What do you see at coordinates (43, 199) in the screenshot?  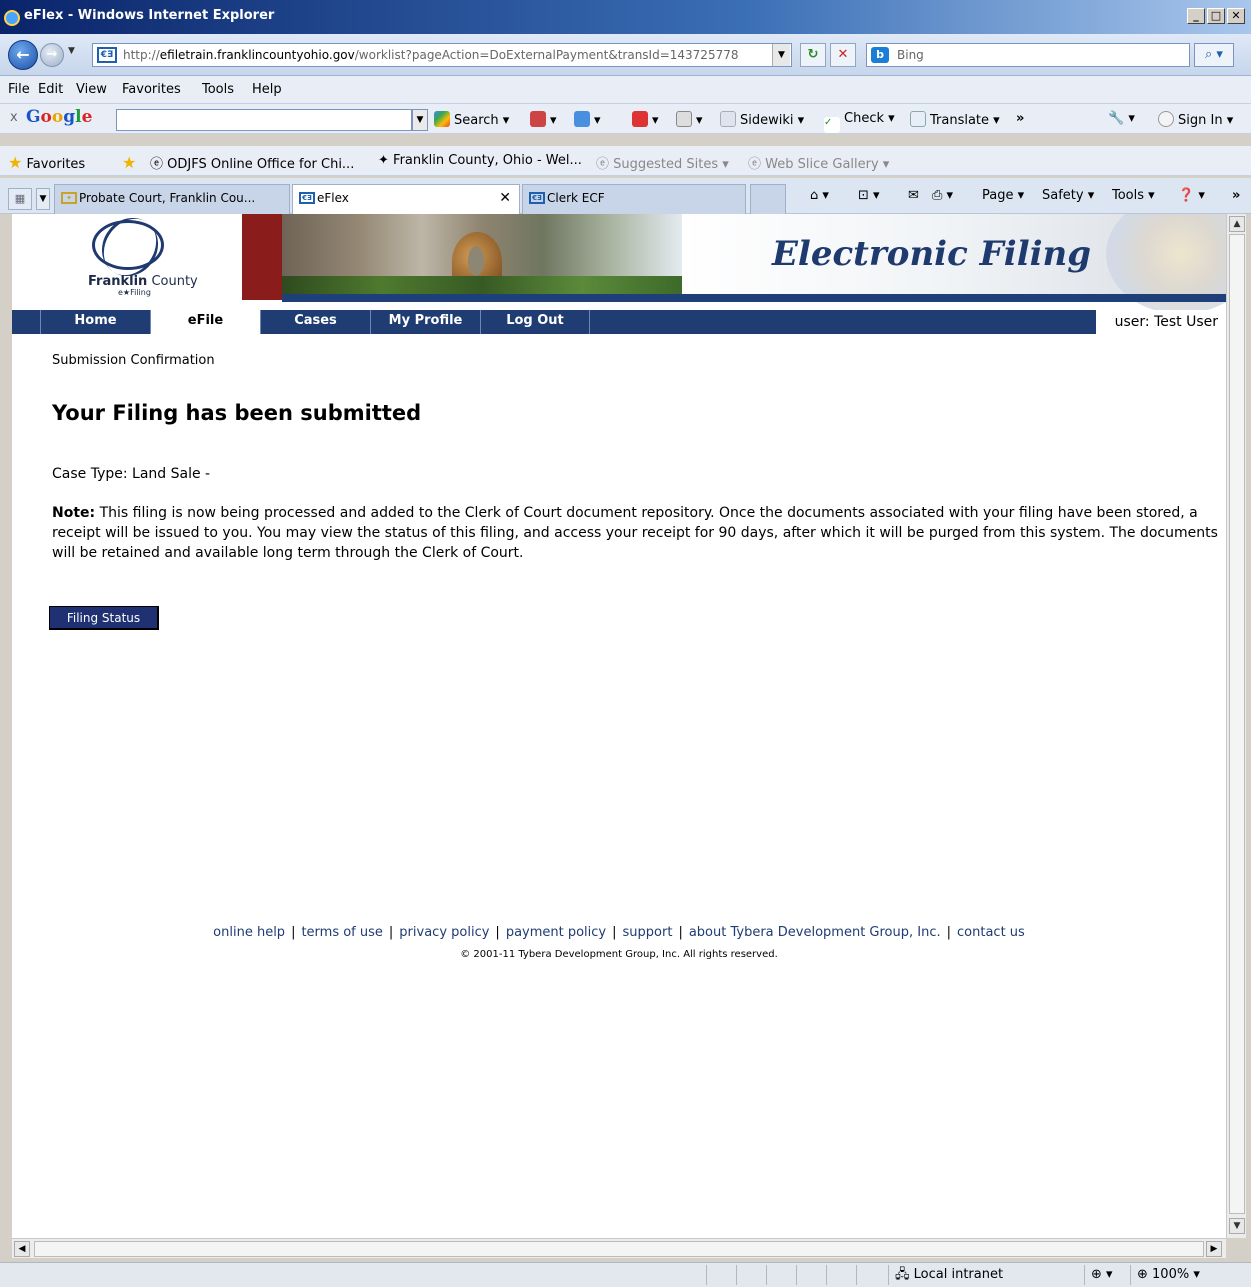 I see `tab-list-dropdown-icon: ▼` at bounding box center [43, 199].